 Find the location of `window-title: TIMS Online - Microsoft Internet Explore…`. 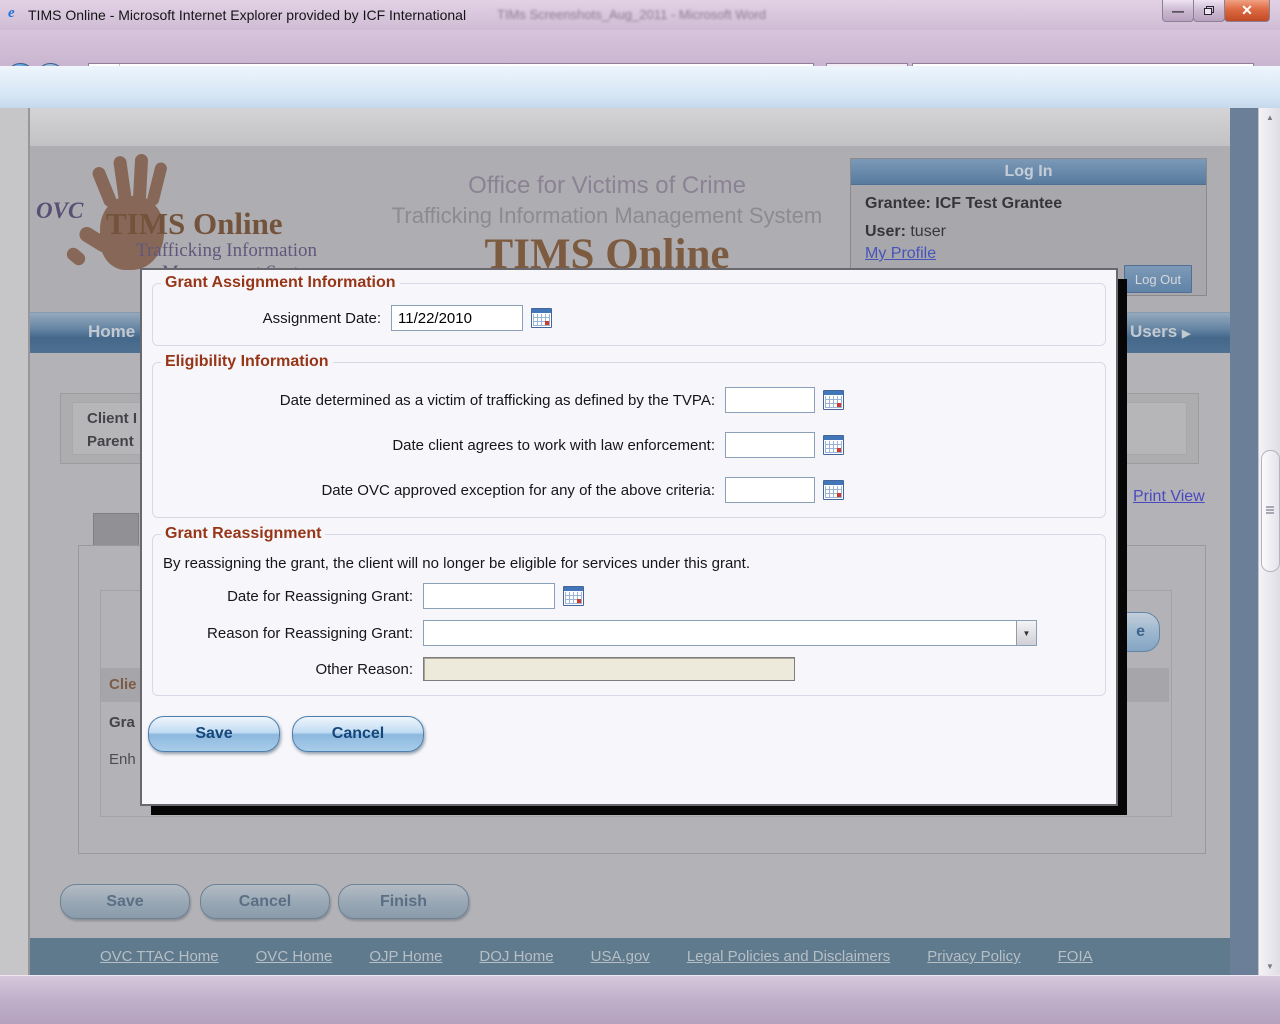

window-title: TIMS Online - Microsoft Internet Explore… is located at coordinates (247, 15).